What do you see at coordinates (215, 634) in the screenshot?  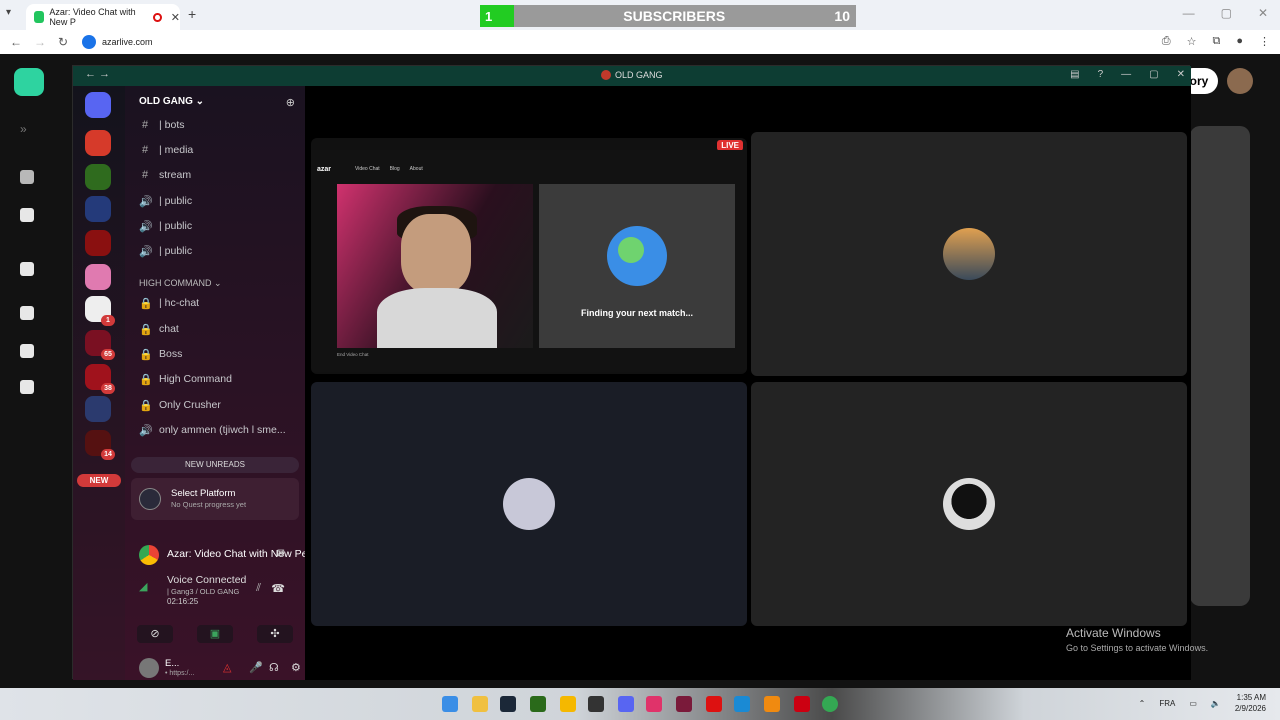 I see `screen-share-button: ▣` at bounding box center [215, 634].